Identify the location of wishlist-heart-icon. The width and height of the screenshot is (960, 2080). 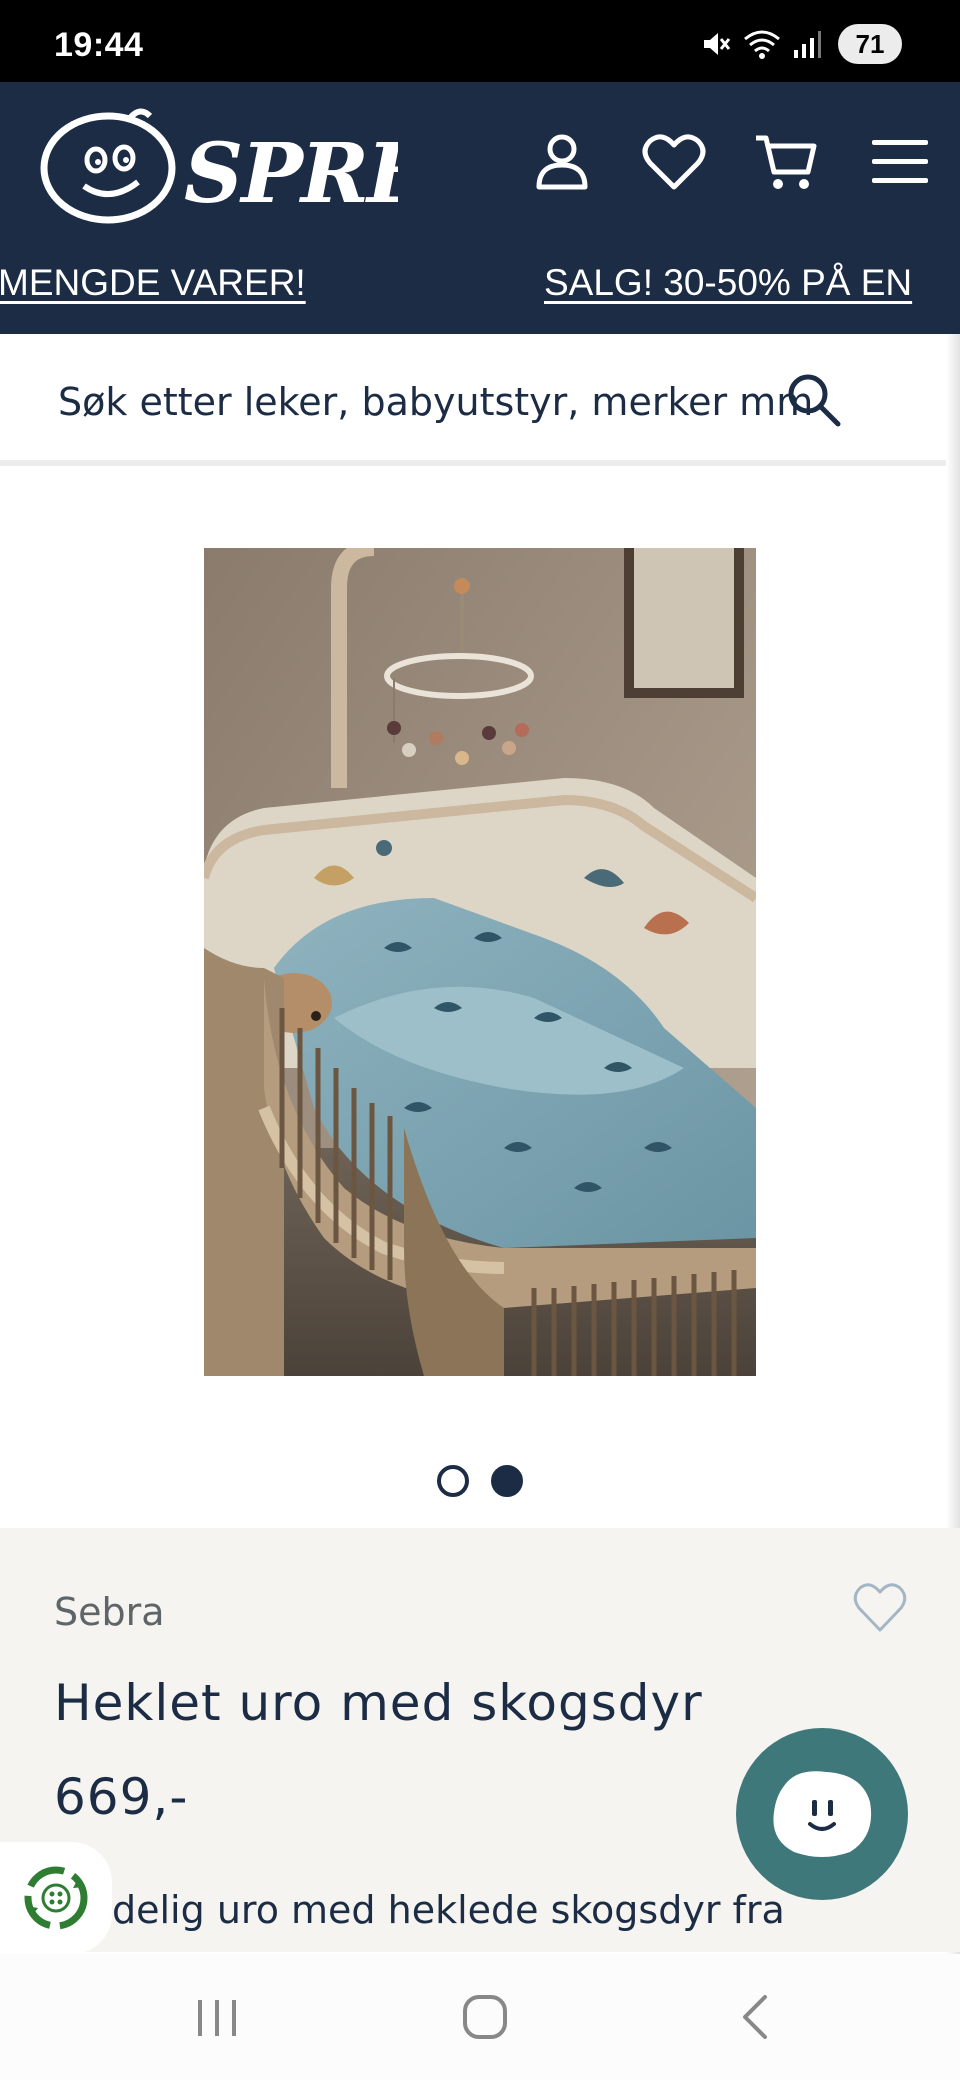
(880, 1608).